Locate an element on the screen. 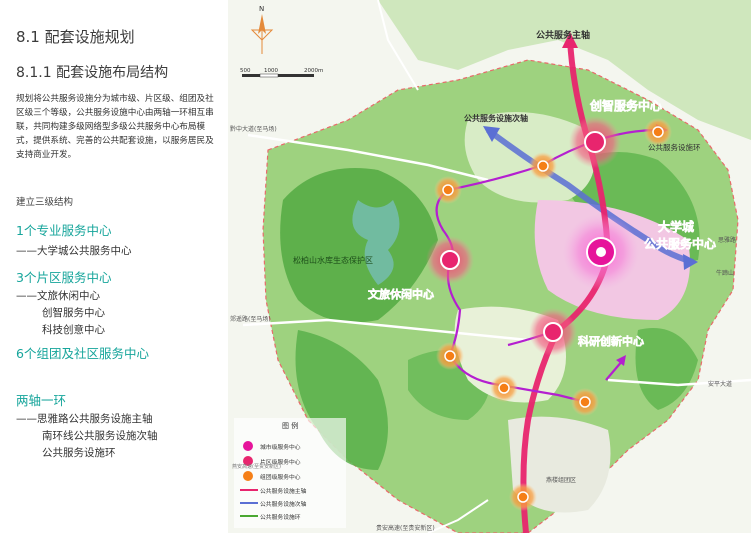 The image size is (751, 533). university-center-dot is located at coordinates (601, 252).